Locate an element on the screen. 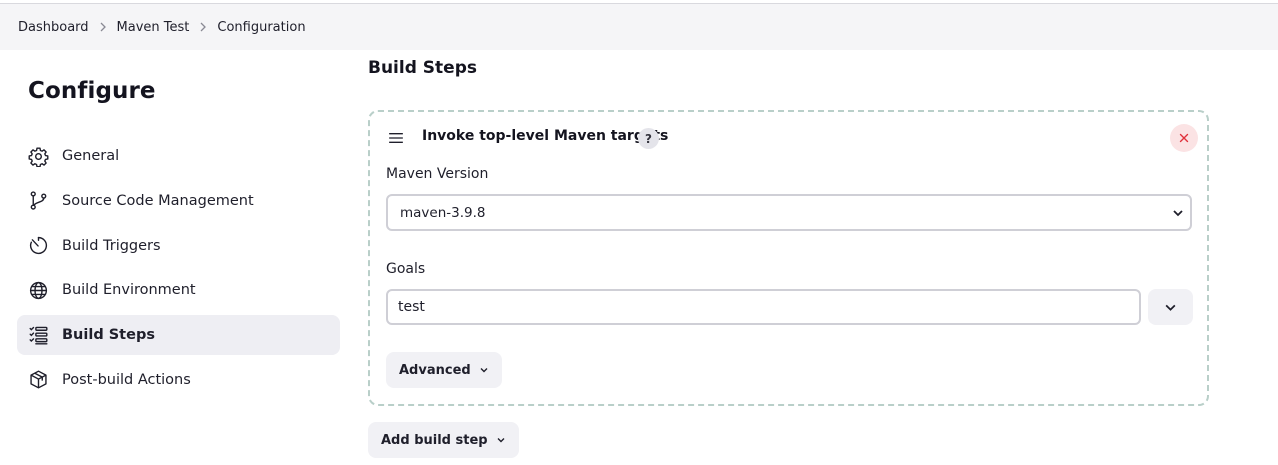 Image resolution: width=1278 pixels, height=465 pixels. maven-version-value: maven-3.9.8 is located at coordinates (443, 212).